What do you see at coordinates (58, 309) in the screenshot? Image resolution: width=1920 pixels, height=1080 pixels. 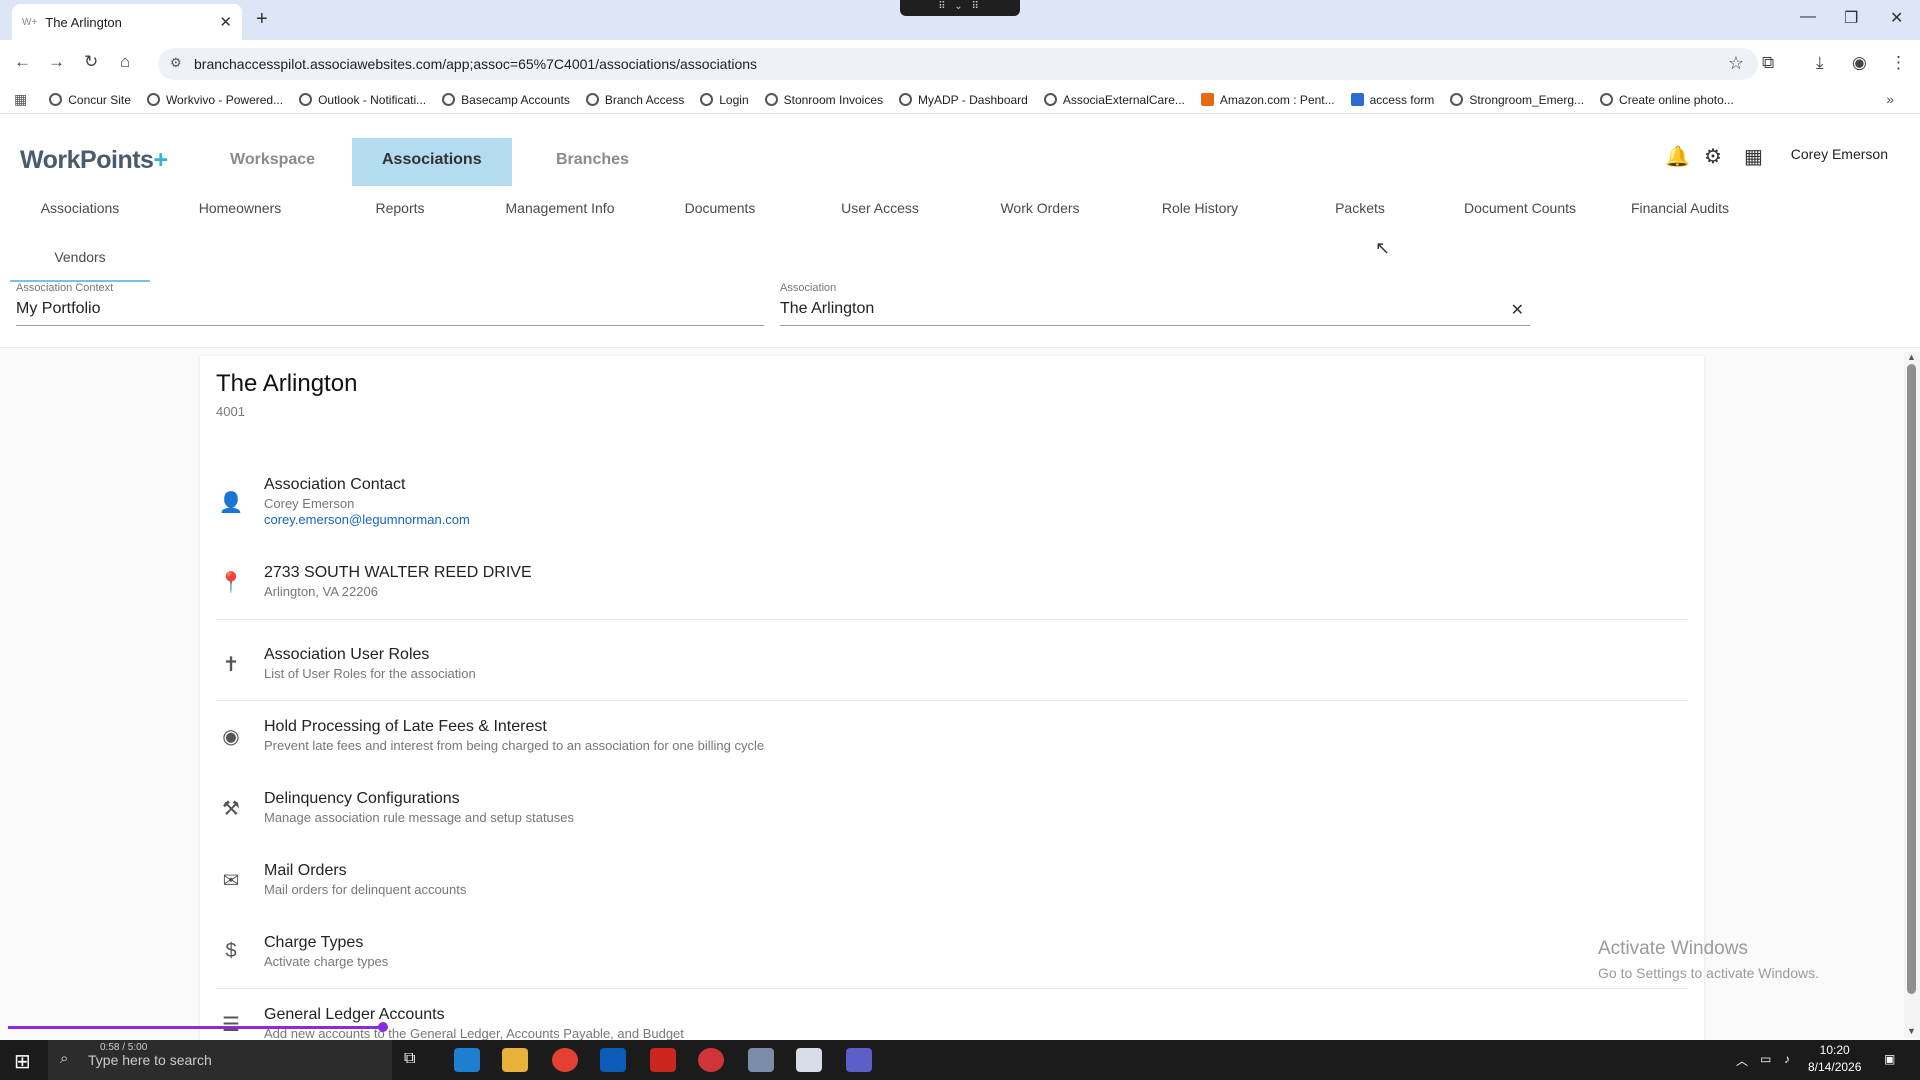 I see `association-context-value: My Portfolio` at bounding box center [58, 309].